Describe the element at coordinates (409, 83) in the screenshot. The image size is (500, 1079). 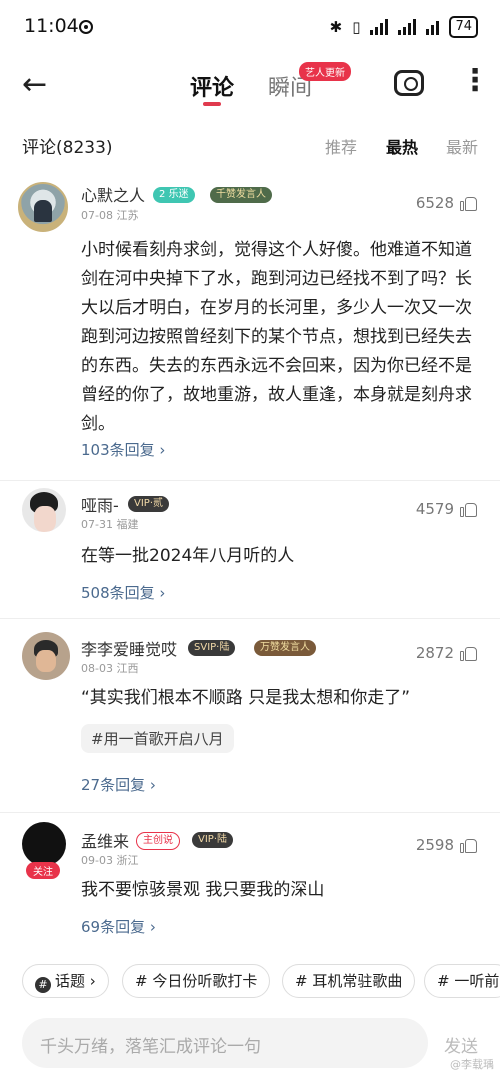
I see `camera-share-icon` at that location.